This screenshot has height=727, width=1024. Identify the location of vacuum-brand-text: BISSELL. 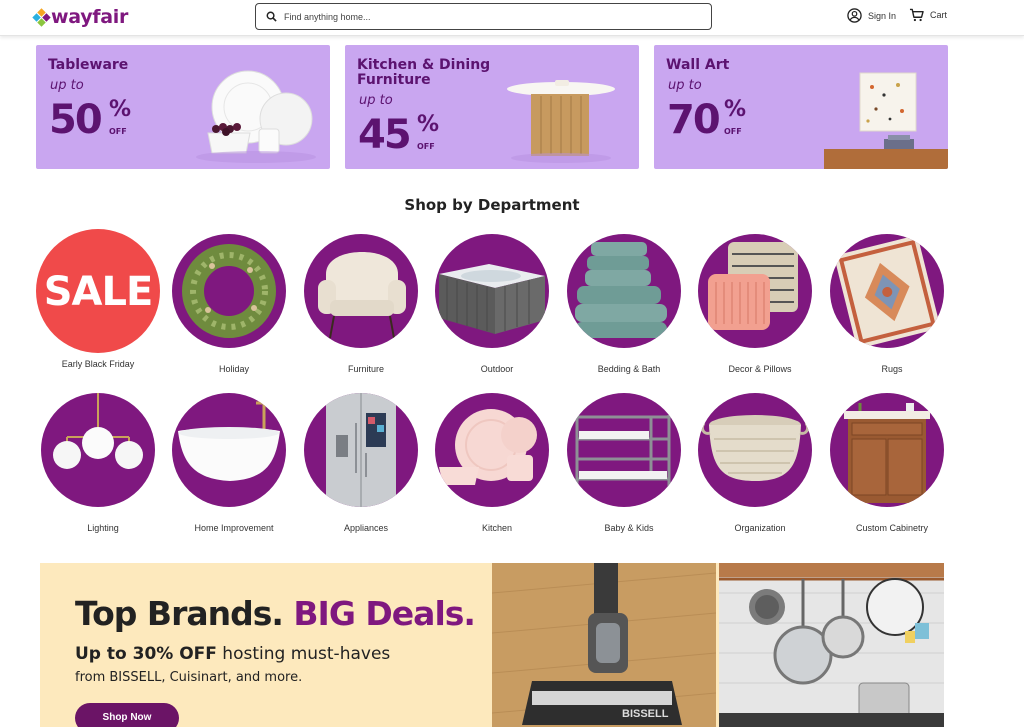
(645, 714).